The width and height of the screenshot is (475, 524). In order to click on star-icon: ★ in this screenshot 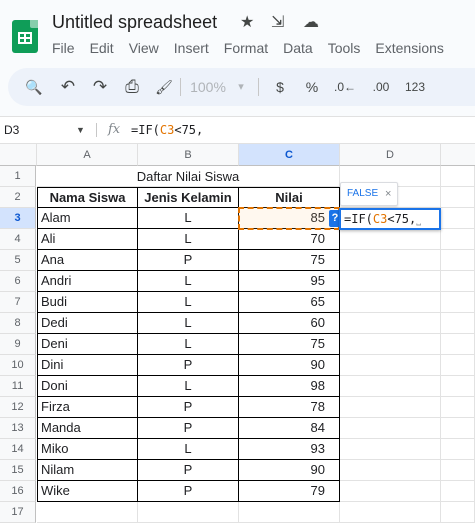, I will do `click(247, 23)`.